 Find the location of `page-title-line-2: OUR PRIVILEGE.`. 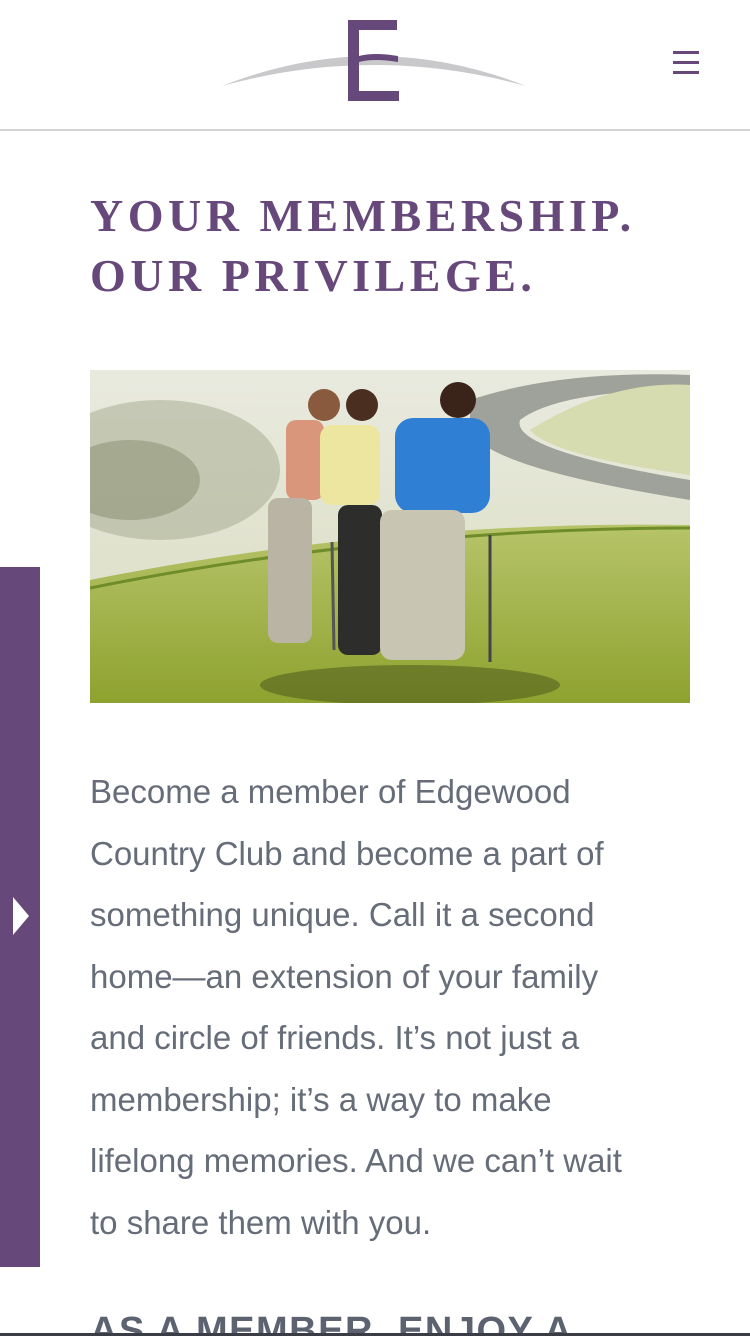

page-title-line-2: OUR PRIVILEGE. is located at coordinates (313, 275).